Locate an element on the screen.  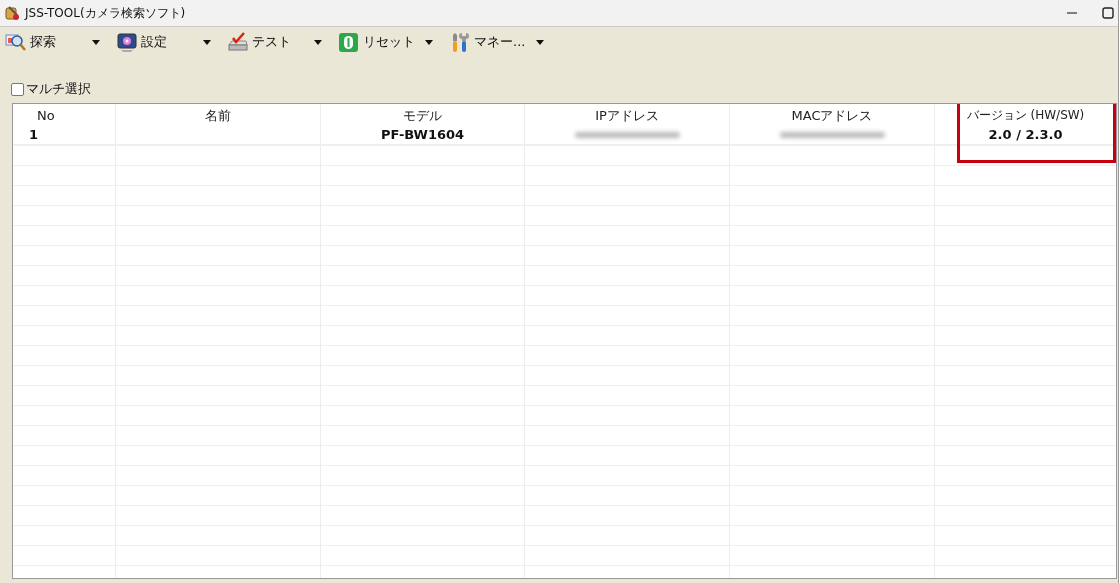
toolbar-button: リセット is located at coordinates (393, 42).